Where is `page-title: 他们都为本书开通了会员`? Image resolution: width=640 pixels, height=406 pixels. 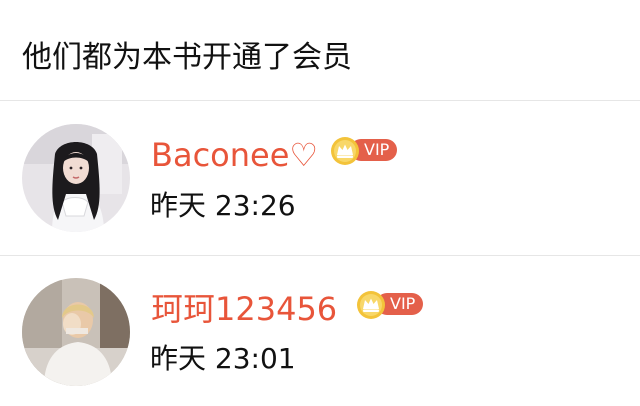
page-title: 他们都为本书开通了会员 is located at coordinates (187, 57).